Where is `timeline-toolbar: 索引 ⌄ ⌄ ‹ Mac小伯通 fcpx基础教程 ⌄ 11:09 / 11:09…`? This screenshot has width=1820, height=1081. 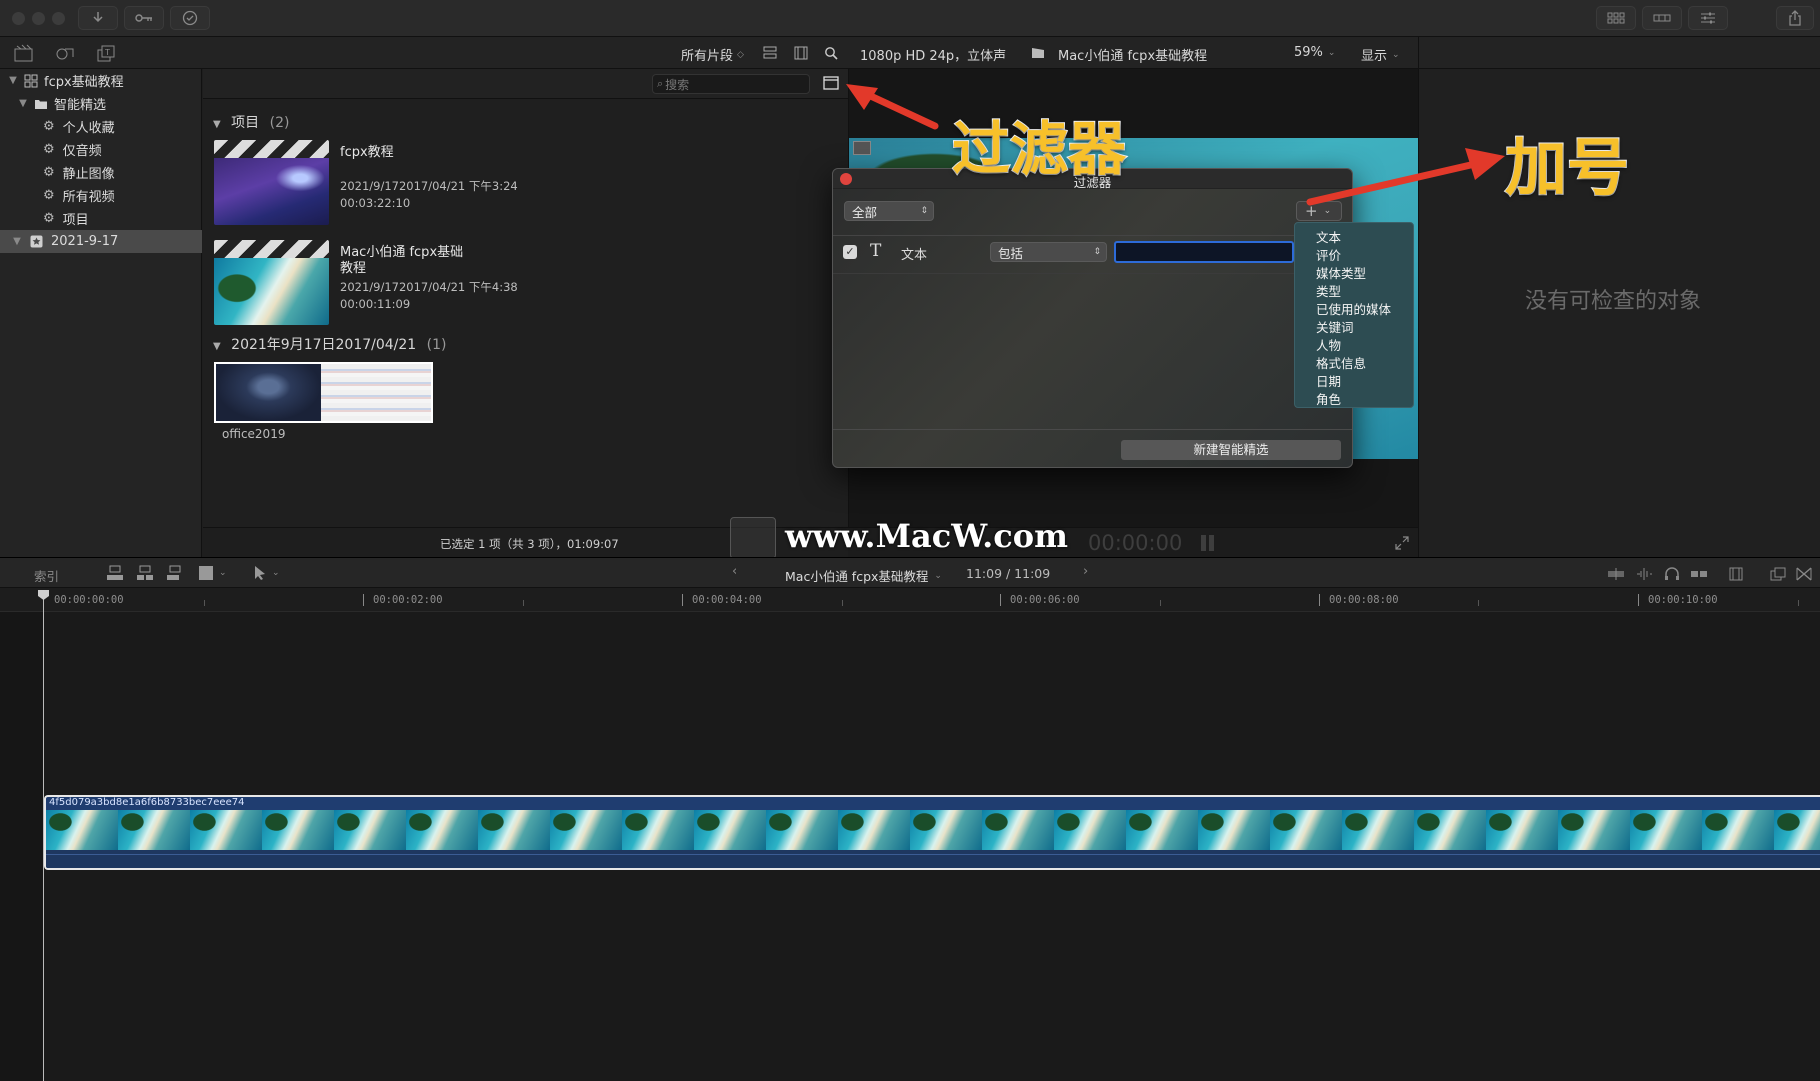 timeline-toolbar: 索引 ⌄ ⌄ ‹ Mac小伯通 fcpx基础教程 ⌄ 11:09 / 11:09… is located at coordinates (910, 572).